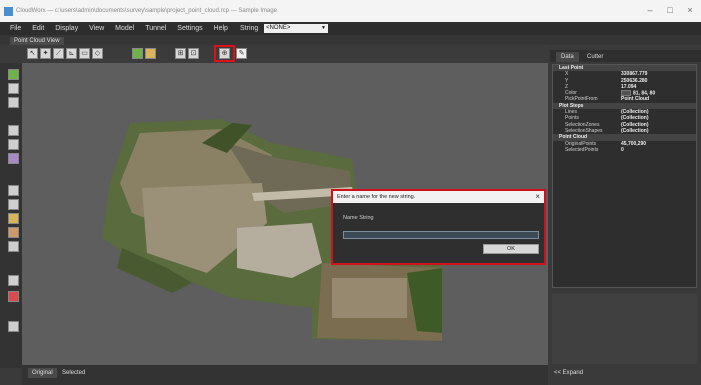 The width and height of the screenshot is (701, 385). Describe the element at coordinates (13, 246) in the screenshot. I see `tool-section-icon` at that location.